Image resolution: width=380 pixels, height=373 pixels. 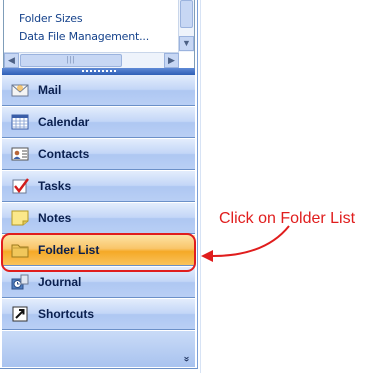 I want to click on tasks-icon, so click(x=20, y=186).